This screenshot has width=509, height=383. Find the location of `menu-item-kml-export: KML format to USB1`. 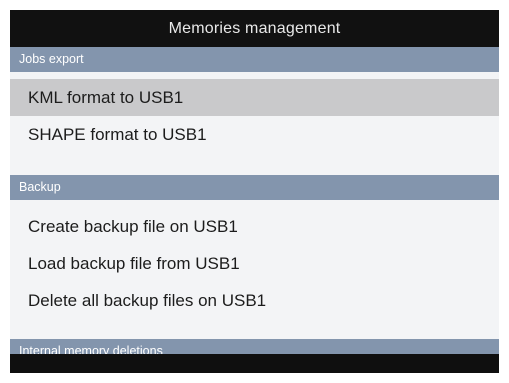

menu-item-kml-export: KML format to USB1 is located at coordinates (254, 97).